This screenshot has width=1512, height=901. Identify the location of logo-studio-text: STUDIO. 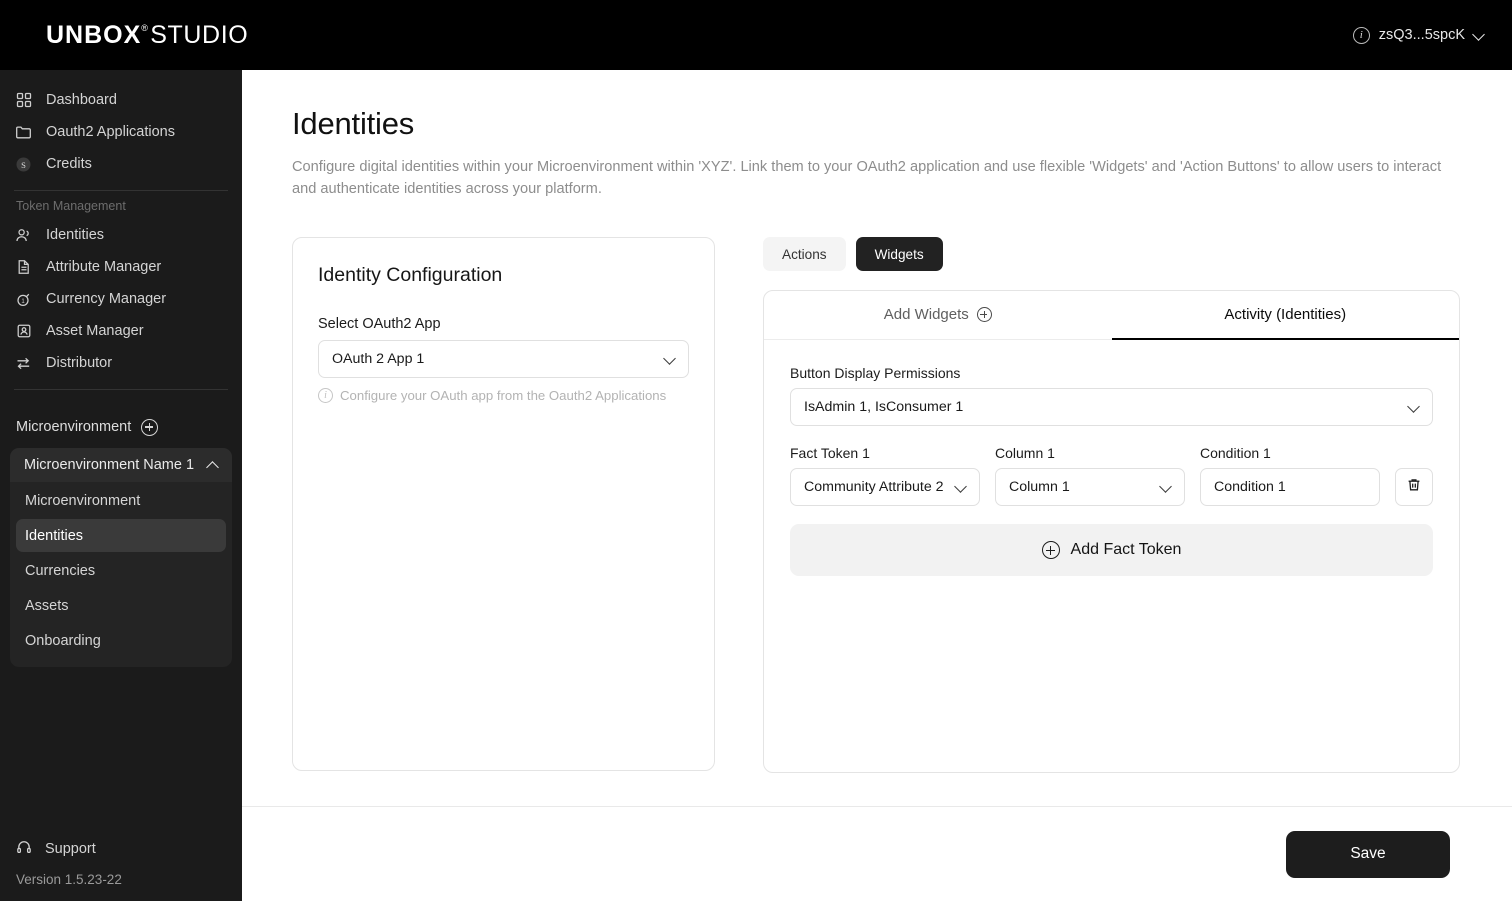
(199, 34).